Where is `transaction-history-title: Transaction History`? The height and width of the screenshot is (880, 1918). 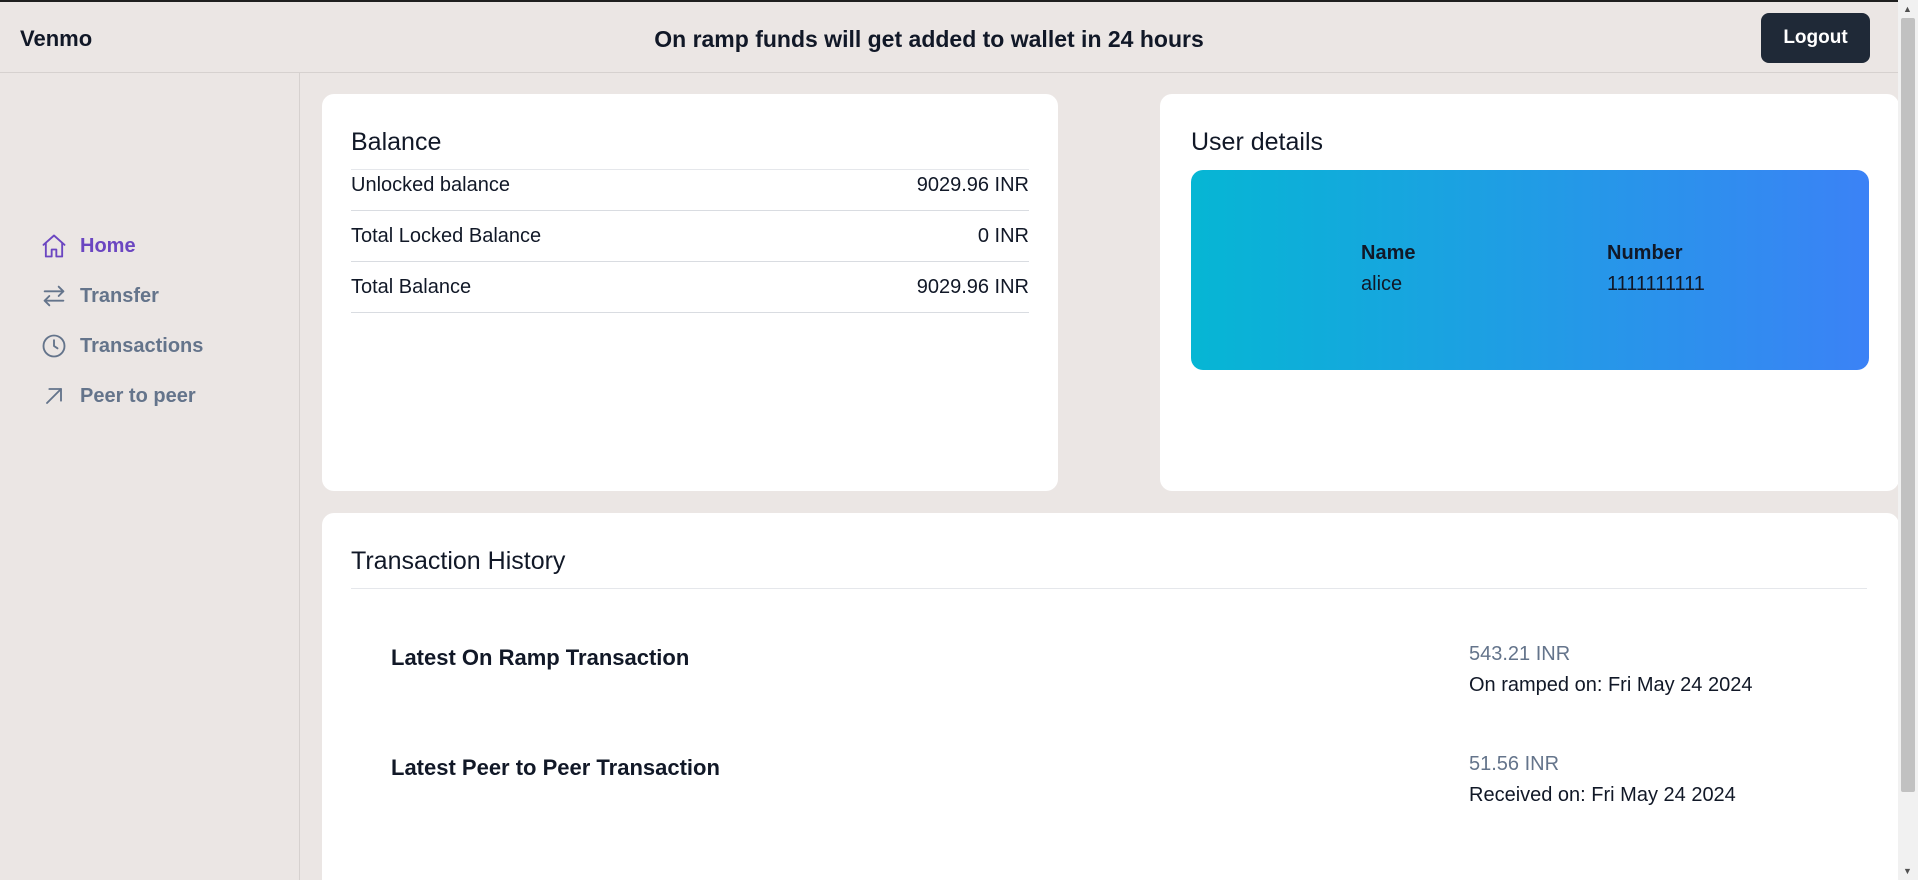 transaction-history-title: Transaction History is located at coordinates (458, 561).